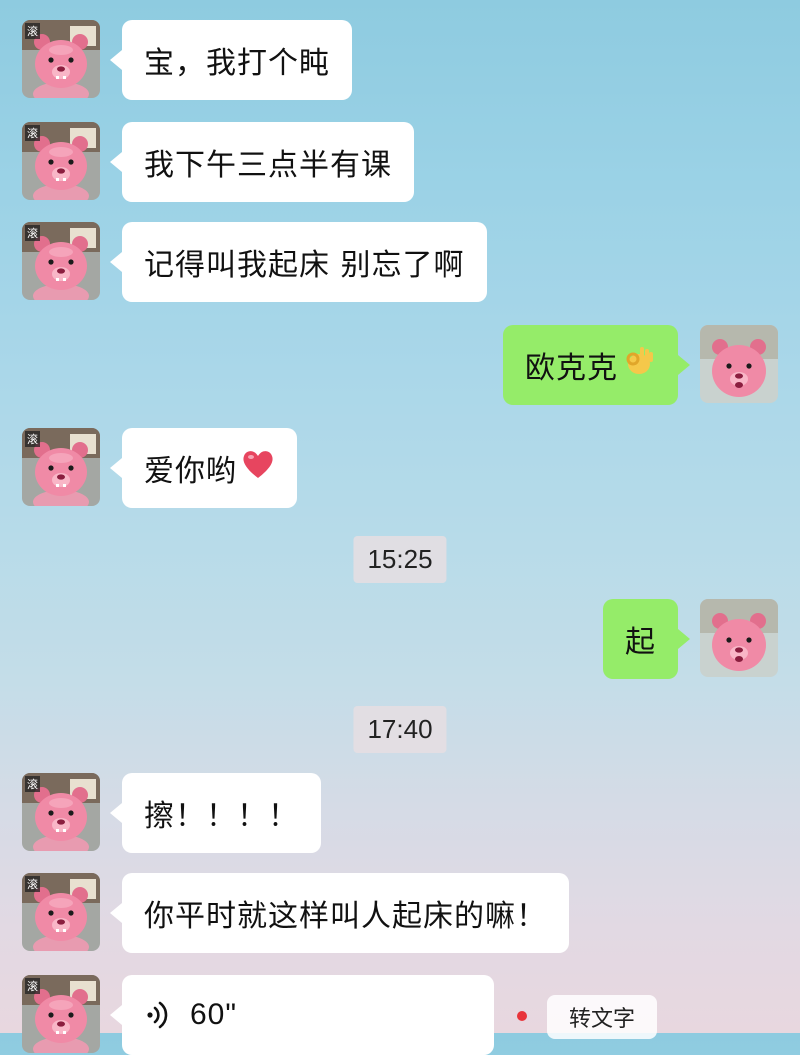  I want to click on message-text: 记得叫我起床 别忘了啊, so click(304, 265).